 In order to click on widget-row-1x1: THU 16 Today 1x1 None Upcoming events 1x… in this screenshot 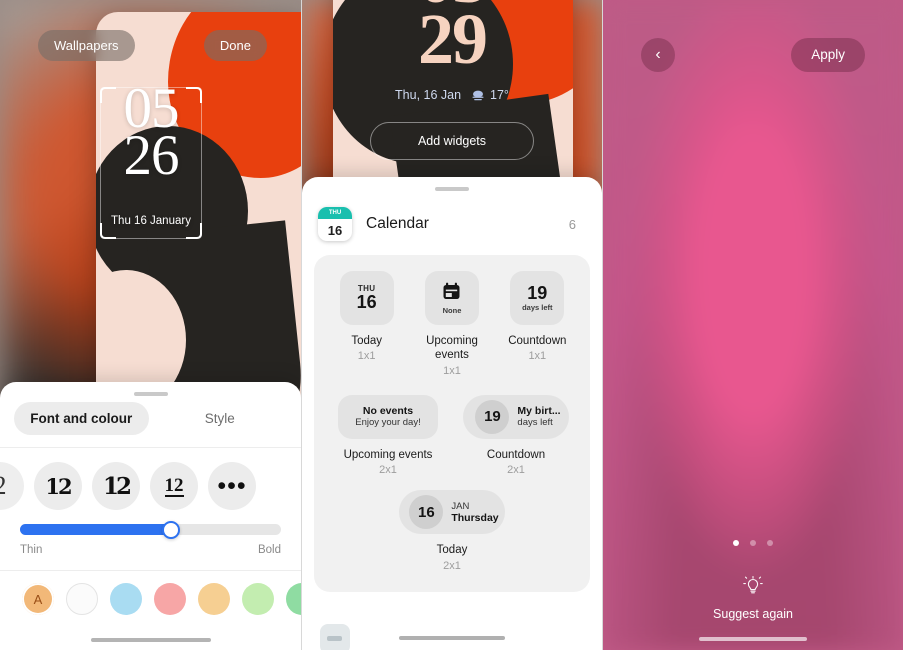, I will do `click(452, 324)`.